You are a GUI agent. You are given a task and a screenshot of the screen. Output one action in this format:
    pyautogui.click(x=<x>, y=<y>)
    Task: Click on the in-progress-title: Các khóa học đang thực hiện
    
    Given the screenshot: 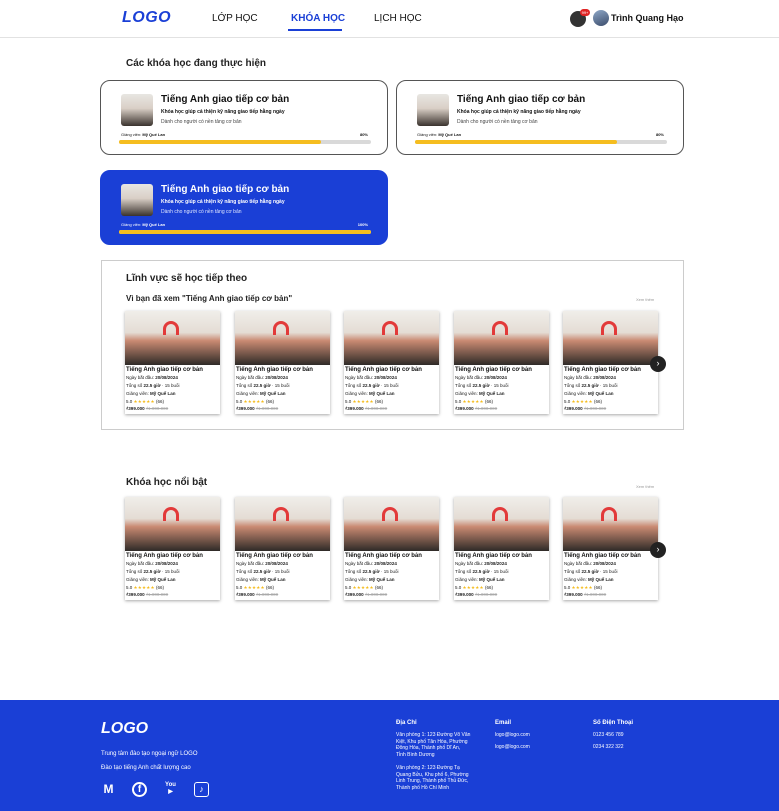 What is the action you would take?
    pyautogui.click(x=196, y=63)
    